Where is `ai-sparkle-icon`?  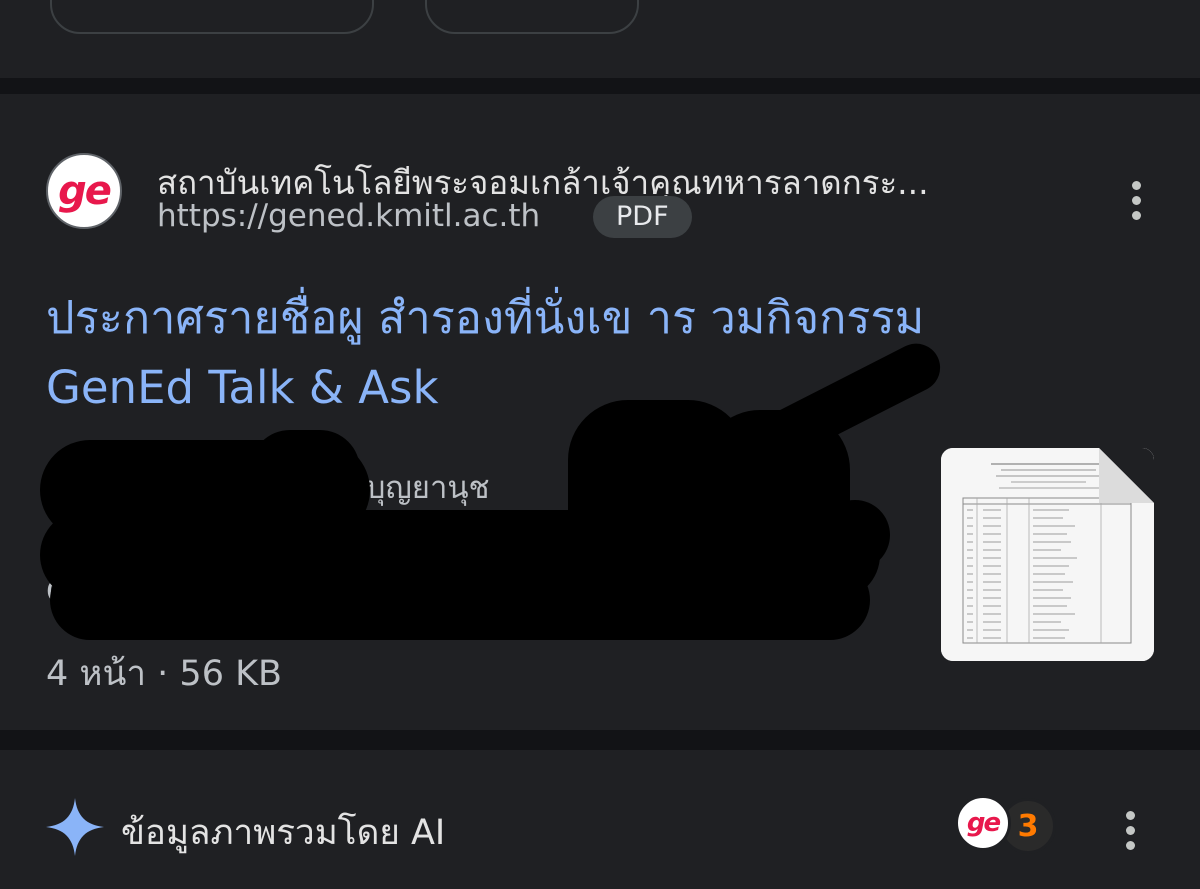
ai-sparkle-icon is located at coordinates (75, 827).